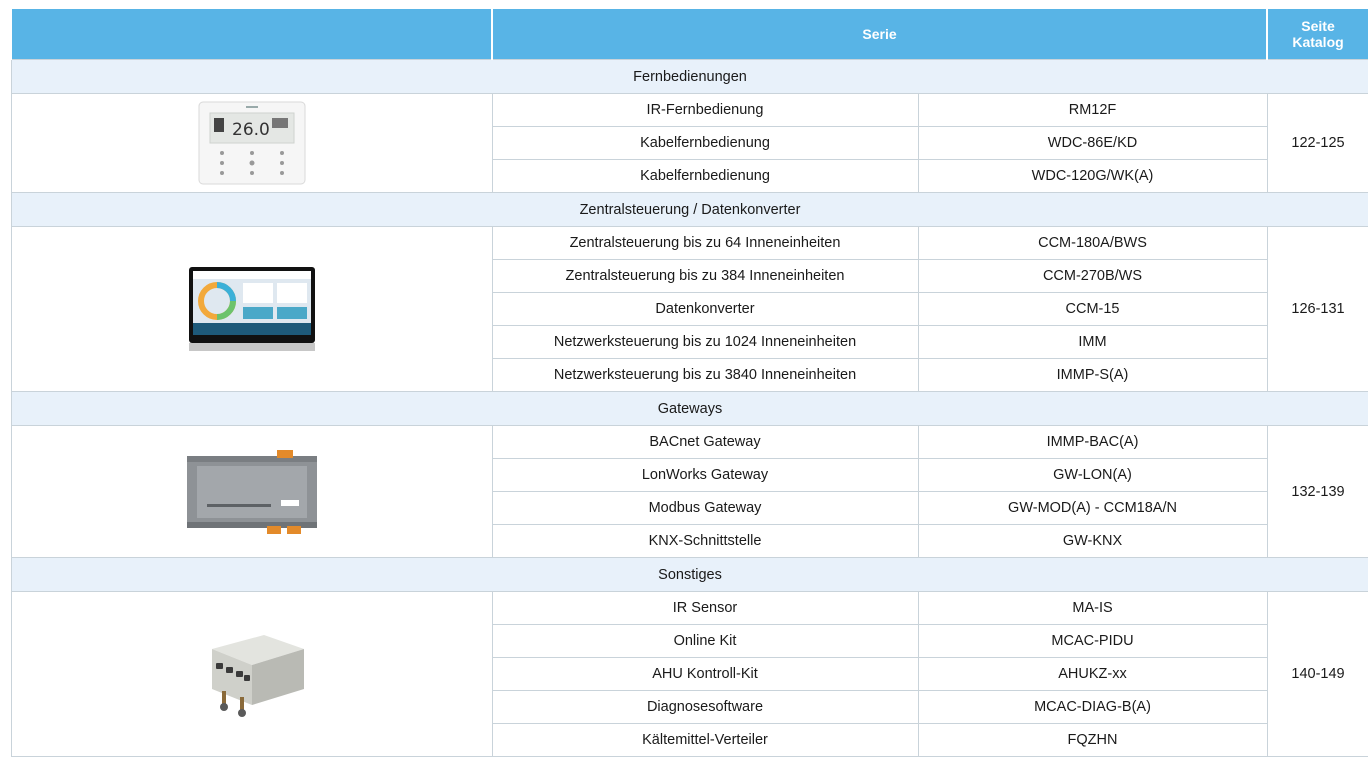 This screenshot has width=1368, height=780. Describe the element at coordinates (1092, 375) in the screenshot. I see `item-model: IMMP-S(A)` at that location.